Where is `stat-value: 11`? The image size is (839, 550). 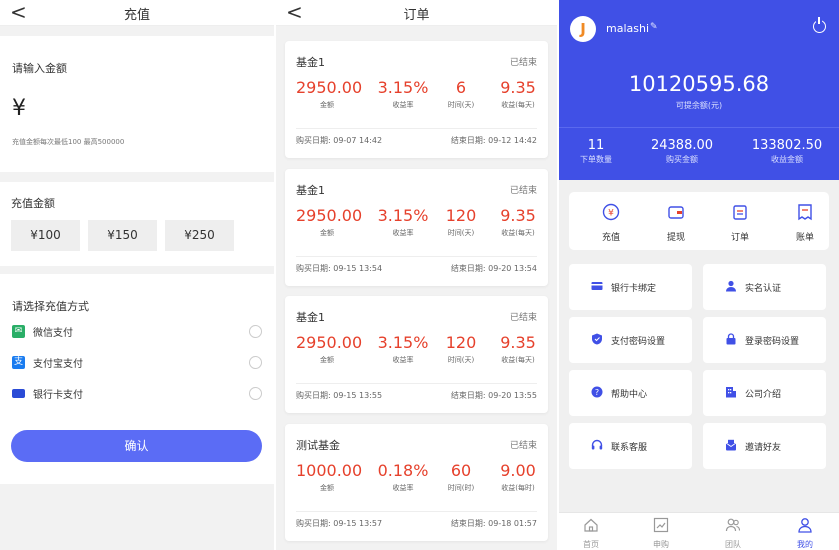
stat-value: 11 is located at coordinates (596, 145).